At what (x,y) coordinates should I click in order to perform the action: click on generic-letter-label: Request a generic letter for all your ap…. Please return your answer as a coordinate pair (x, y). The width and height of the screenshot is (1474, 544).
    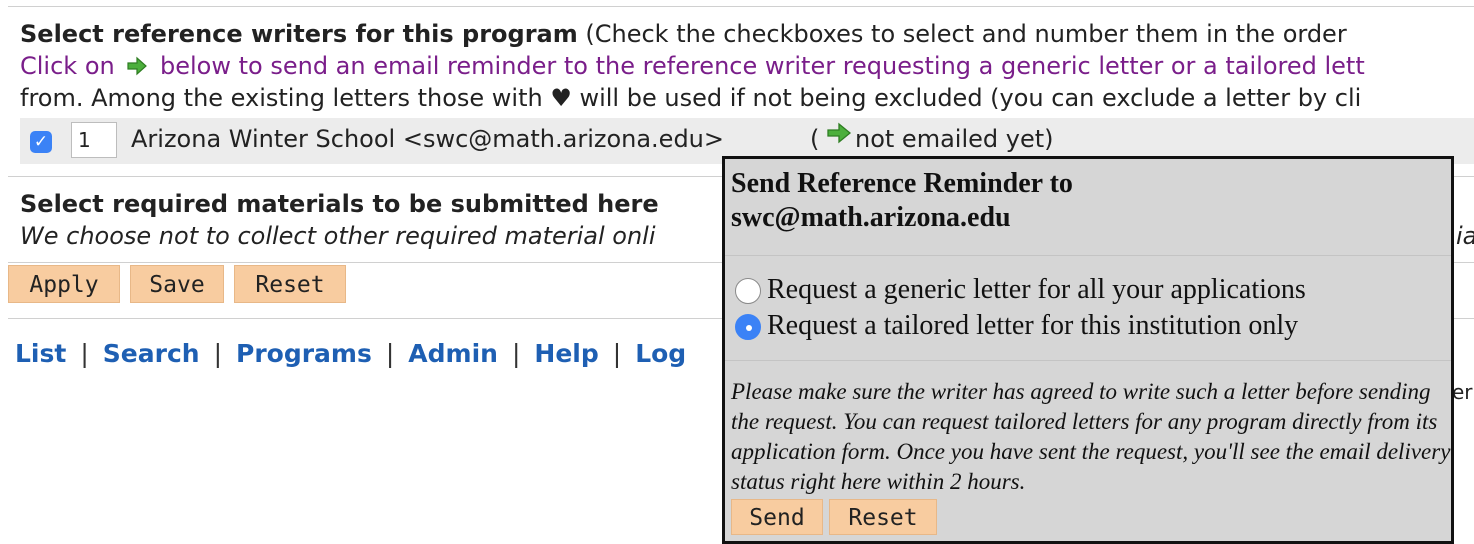
    Looking at the image, I should click on (1036, 289).